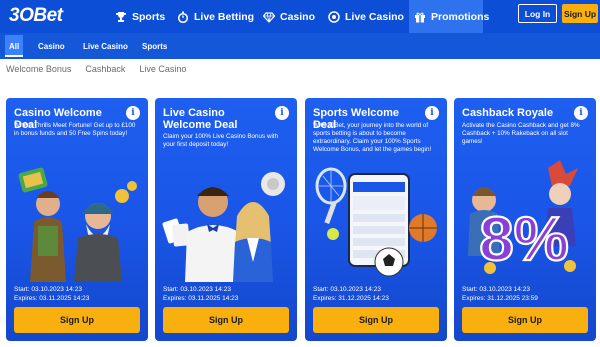  Describe the element at coordinates (420, 17) in the screenshot. I see `gift-icon` at that location.